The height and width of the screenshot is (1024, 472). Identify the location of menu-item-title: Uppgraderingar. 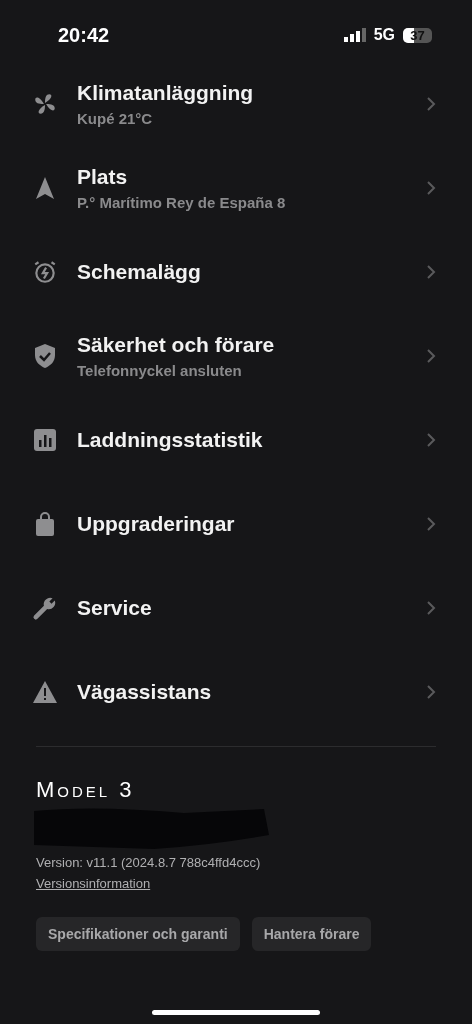
(156, 524).